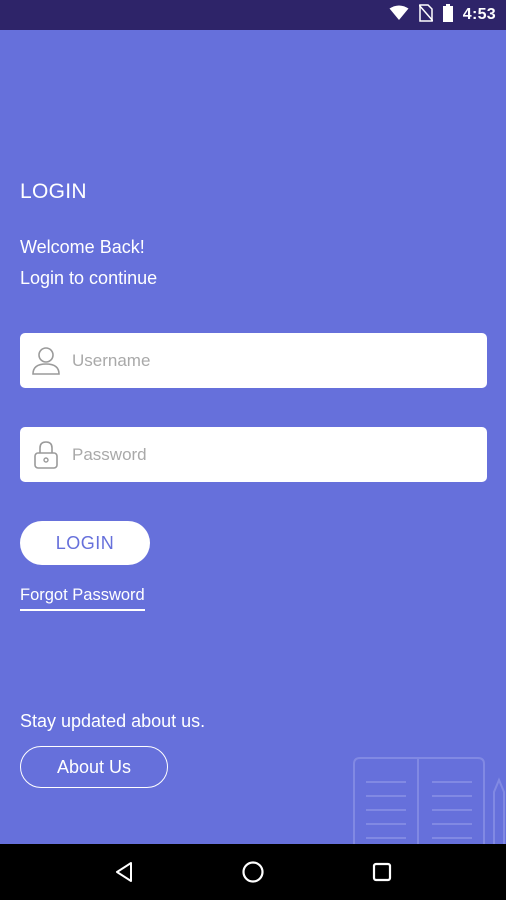  Describe the element at coordinates (279, 360) in the screenshot. I see `username-input` at that location.